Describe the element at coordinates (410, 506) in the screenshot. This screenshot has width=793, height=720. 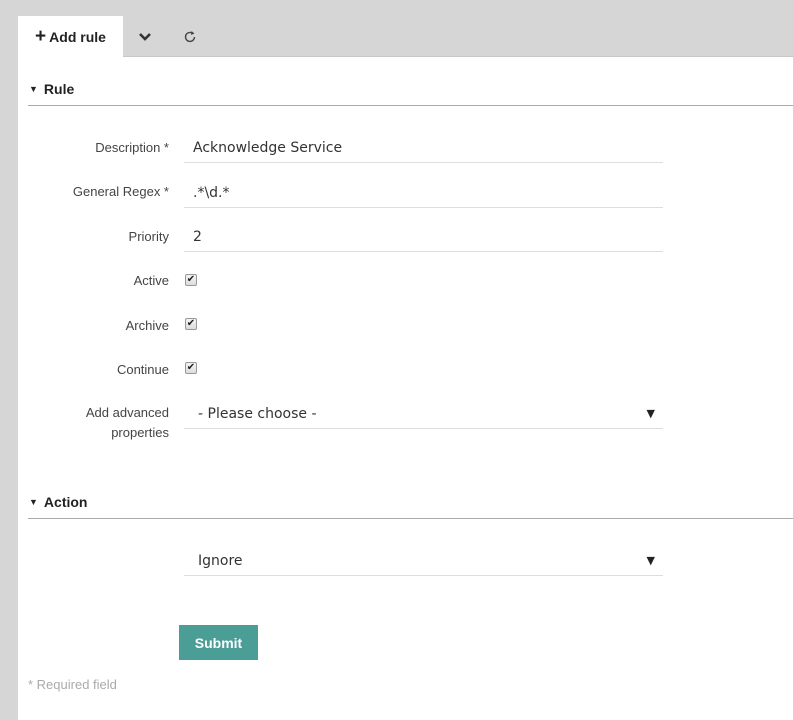
I see `section-action-header: ▼ Action` at that location.